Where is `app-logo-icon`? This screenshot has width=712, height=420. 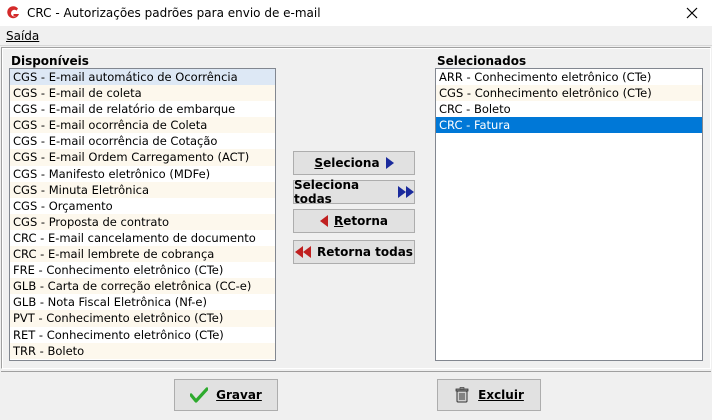 app-logo-icon is located at coordinates (13, 12).